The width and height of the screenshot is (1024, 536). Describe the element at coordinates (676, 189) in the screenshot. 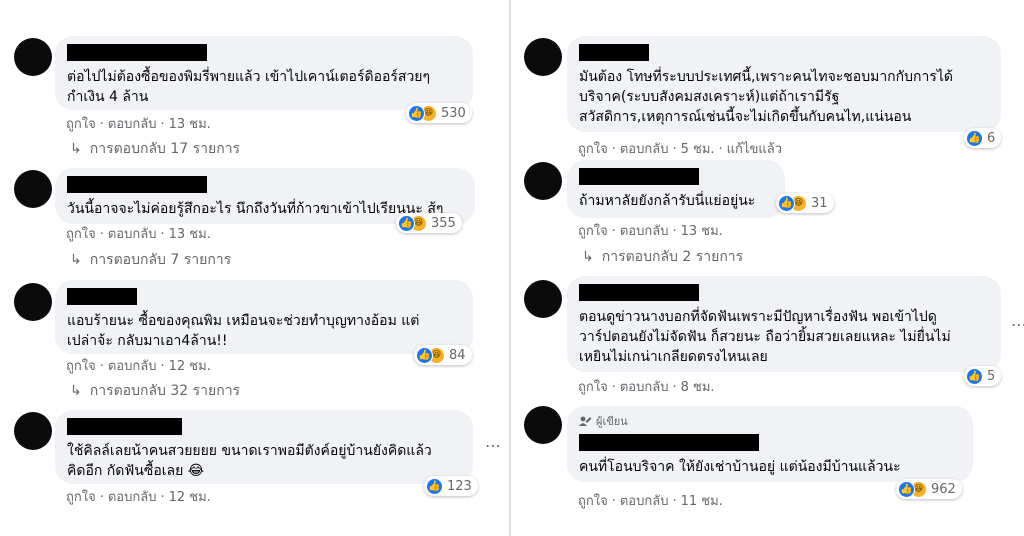

I see `comment-bubble: ถ้ามหาลัยยังกล้ารับนี่แย่อยู่นะ` at that location.